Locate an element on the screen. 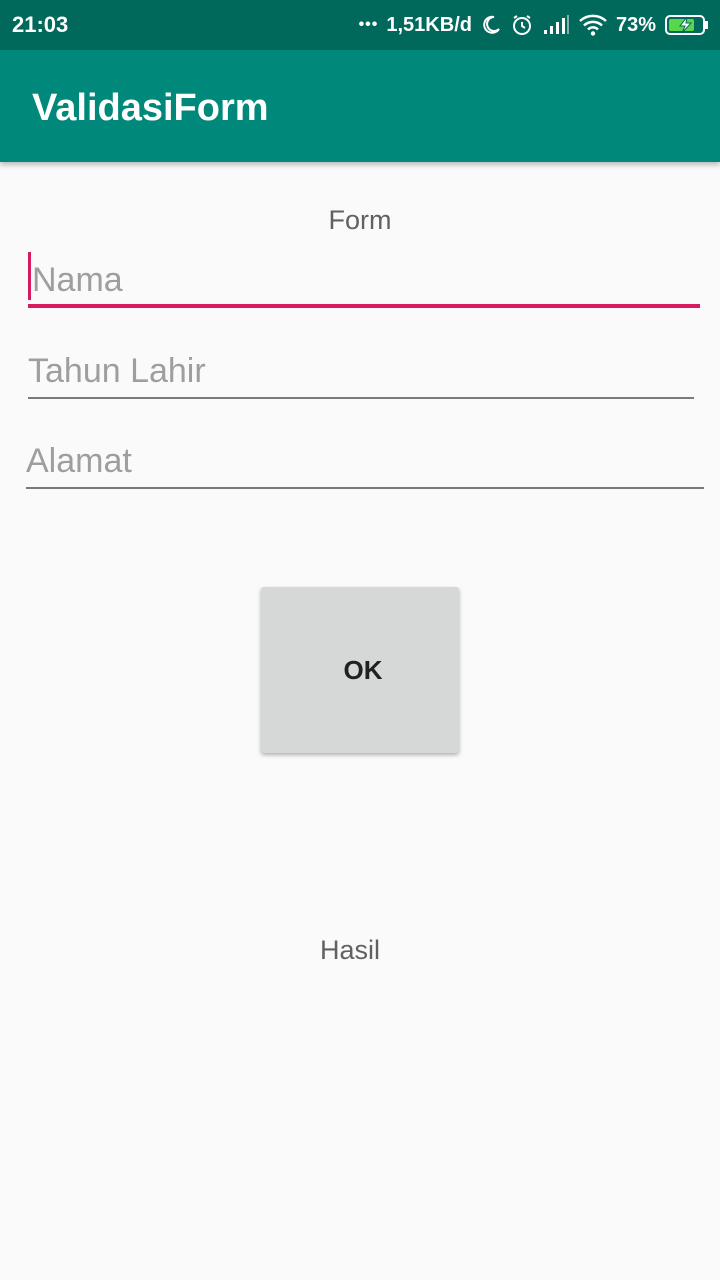 The height and width of the screenshot is (1280, 720). tahun-lahir-field is located at coordinates (361, 371).